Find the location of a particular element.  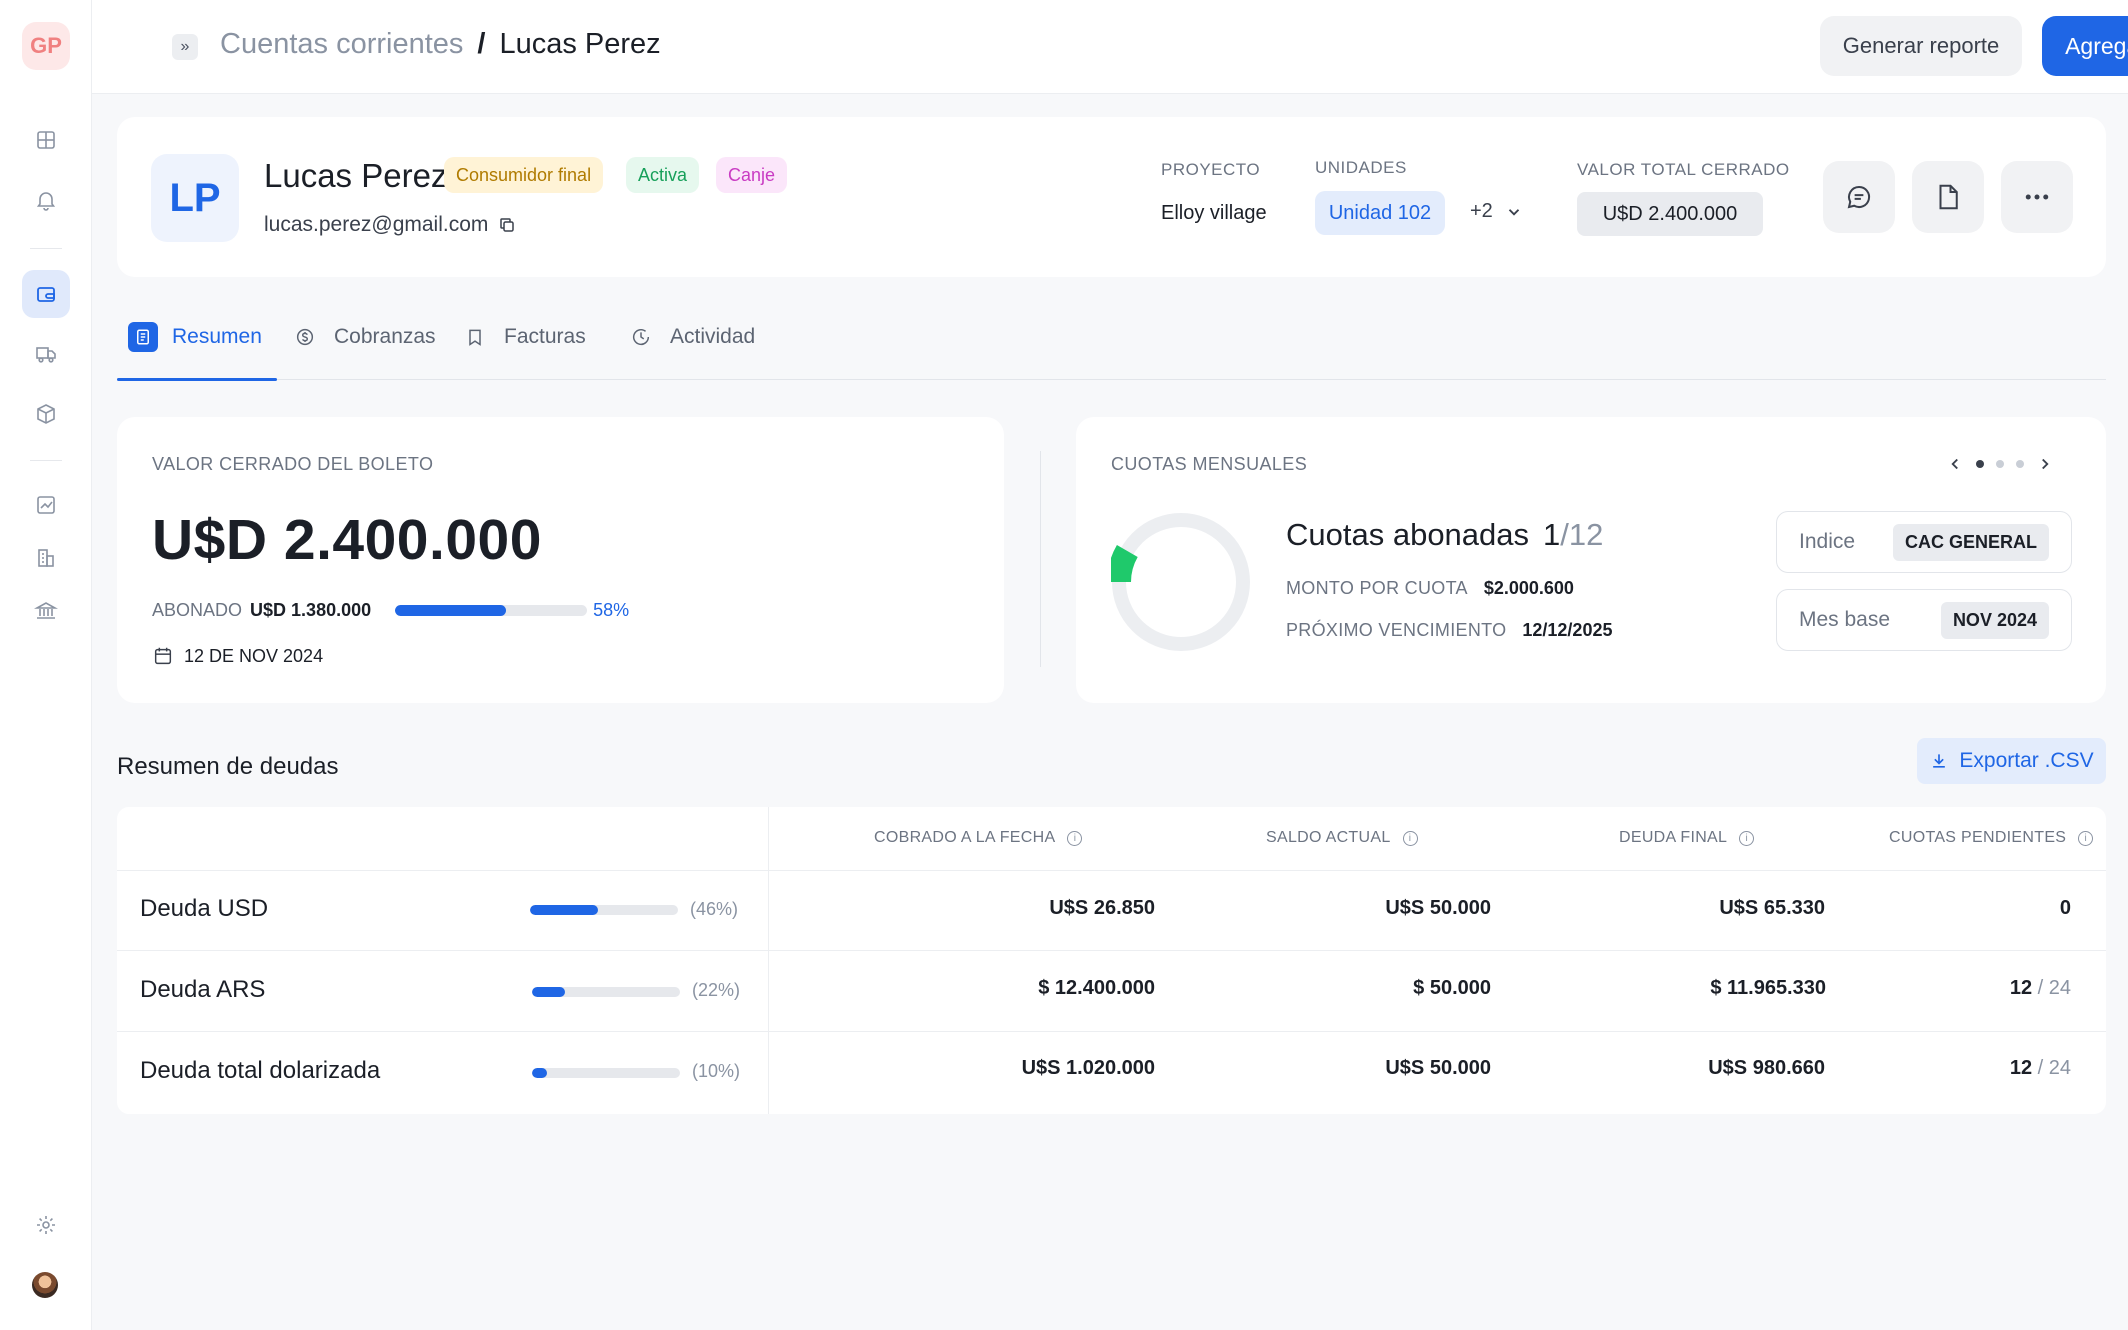

chat-icon is located at coordinates (1859, 197).